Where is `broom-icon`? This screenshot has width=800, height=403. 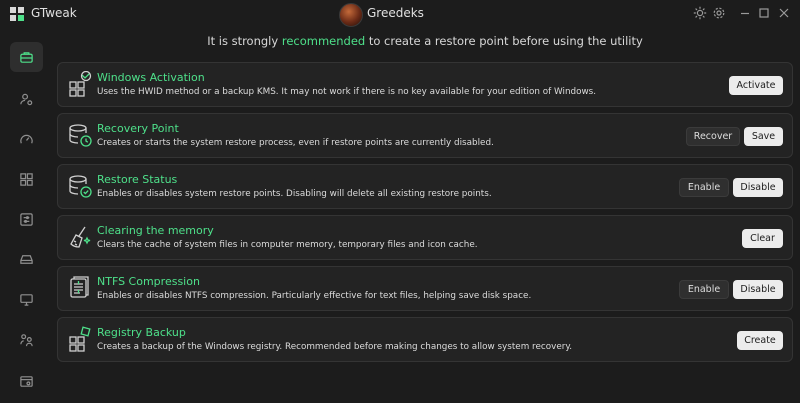 broom-icon is located at coordinates (80, 237).